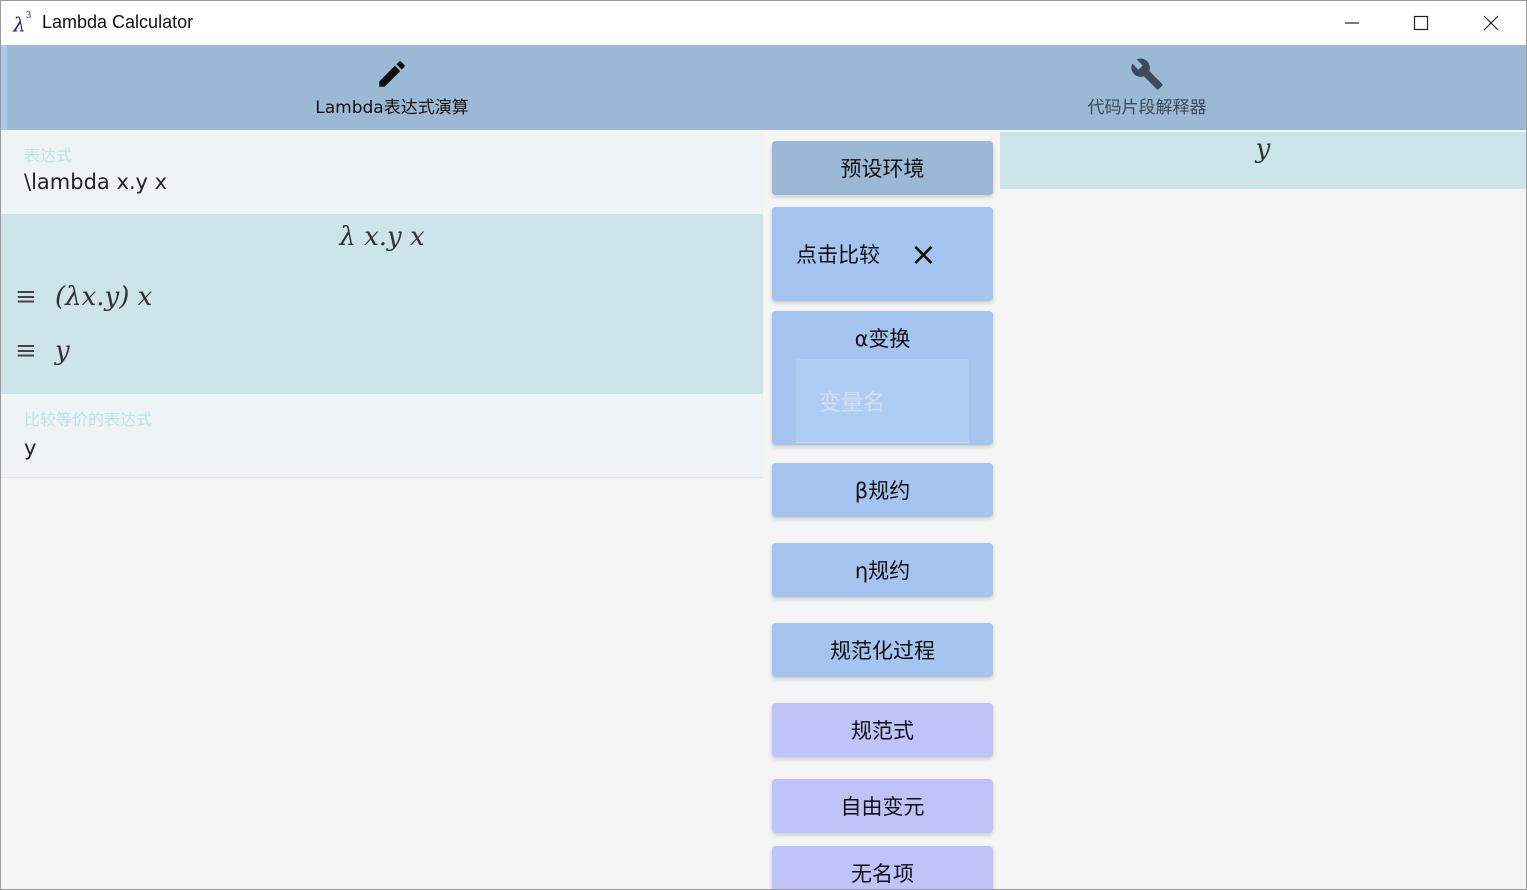 Image resolution: width=1527 pixels, height=890 pixels. I want to click on window-title: Lambda Calculator, so click(118, 22).